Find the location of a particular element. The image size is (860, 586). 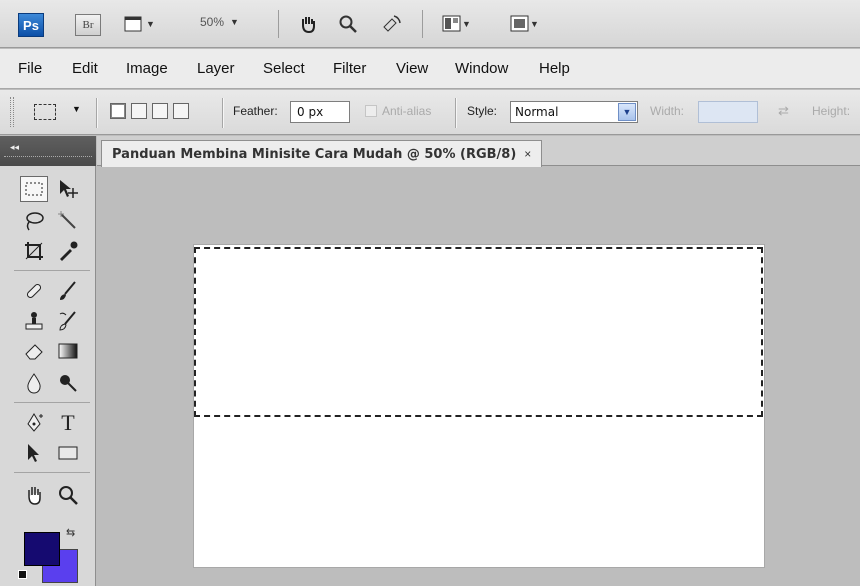

default-colors-icon is located at coordinates (22, 574).